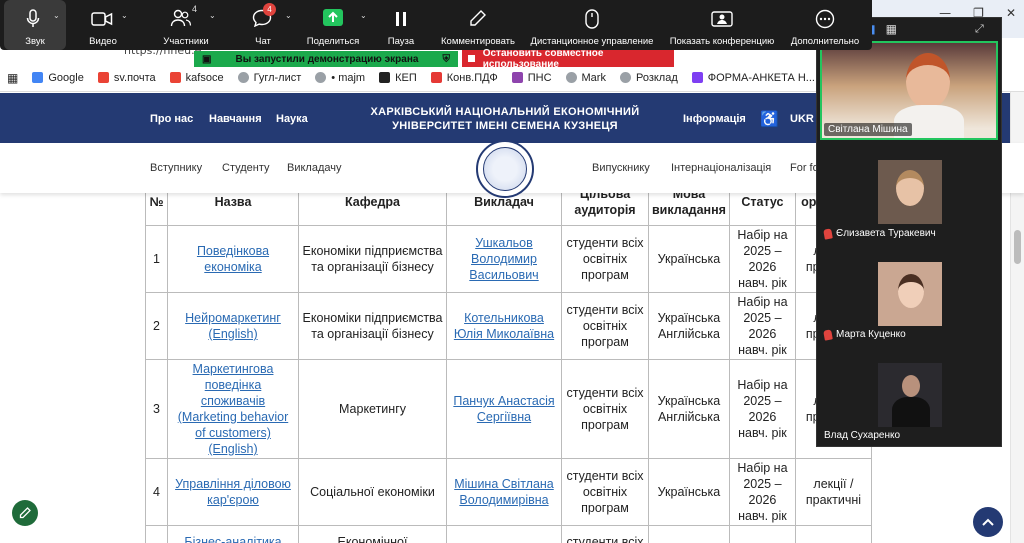  I want to click on teacher-link: Панчук Анастасія Сергіївна, so click(503, 409).